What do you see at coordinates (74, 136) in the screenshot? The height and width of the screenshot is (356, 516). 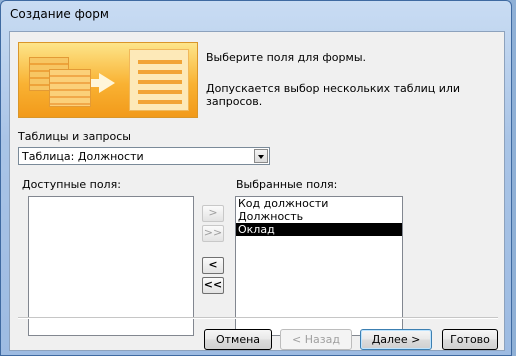 I see `tables-queries-label: Таблицы и запросы` at bounding box center [74, 136].